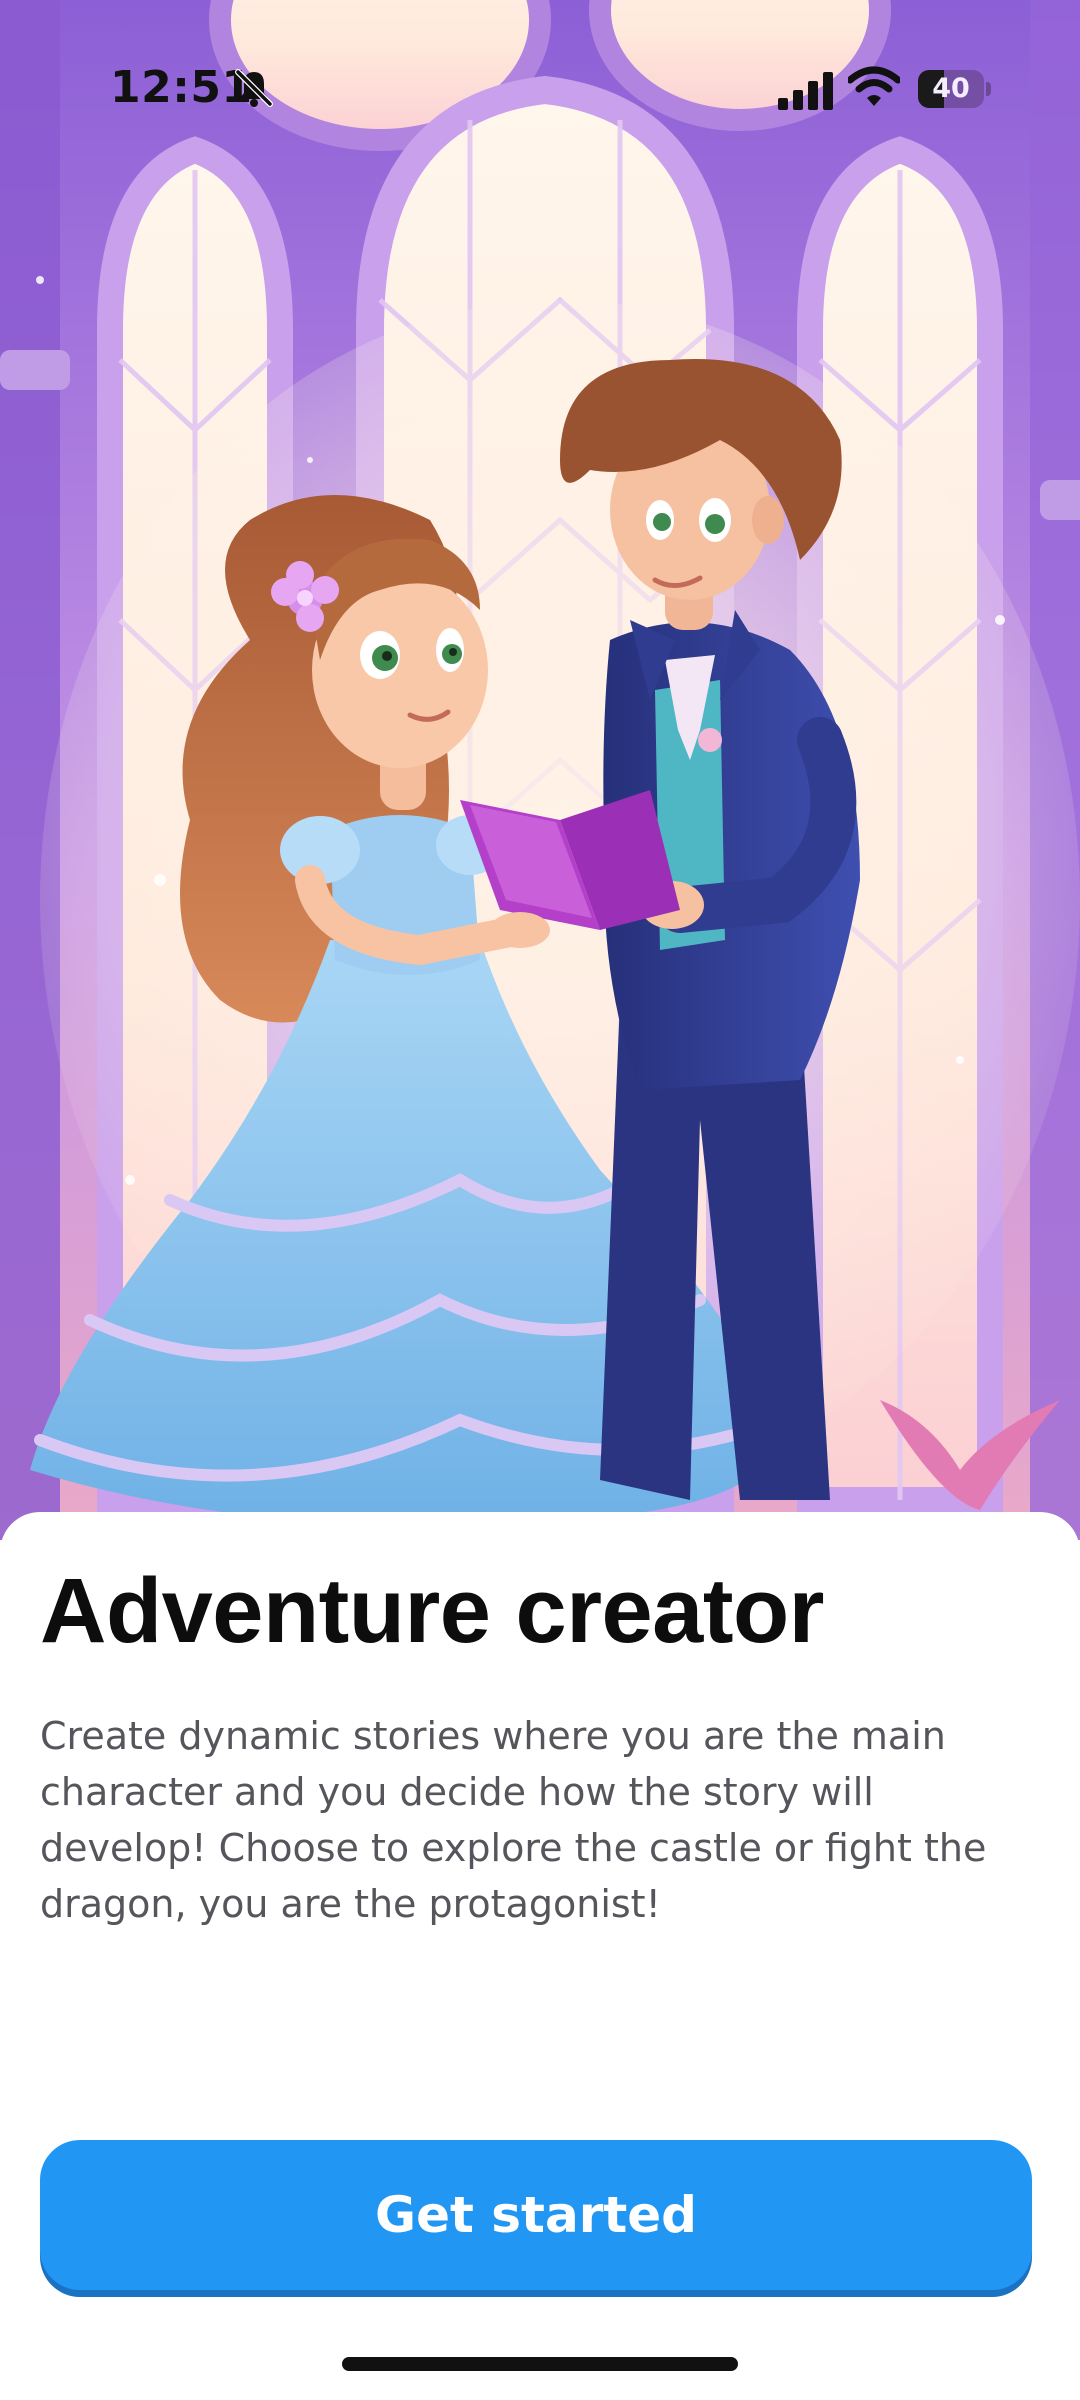 This screenshot has width=1080, height=2400. Describe the element at coordinates (540, 90) in the screenshot. I see `status-bar: 12:51 40` at that location.